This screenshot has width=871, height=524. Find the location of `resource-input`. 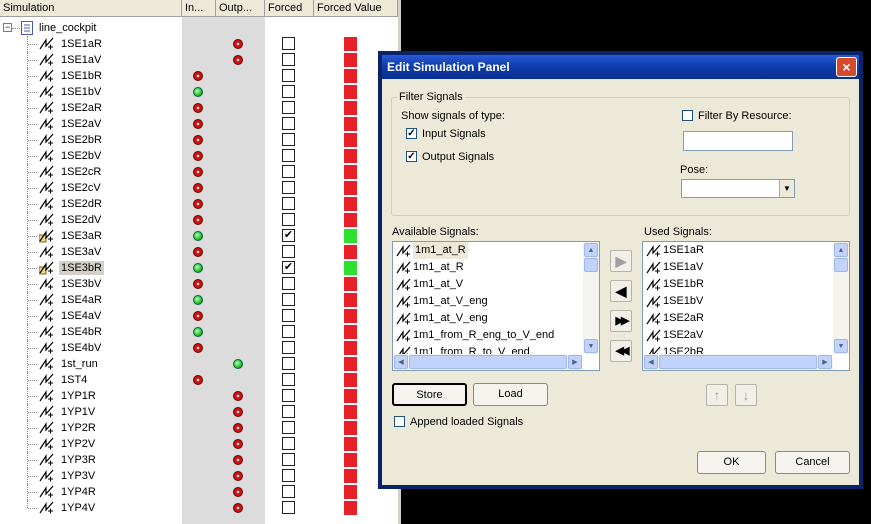

resource-input is located at coordinates (738, 141).